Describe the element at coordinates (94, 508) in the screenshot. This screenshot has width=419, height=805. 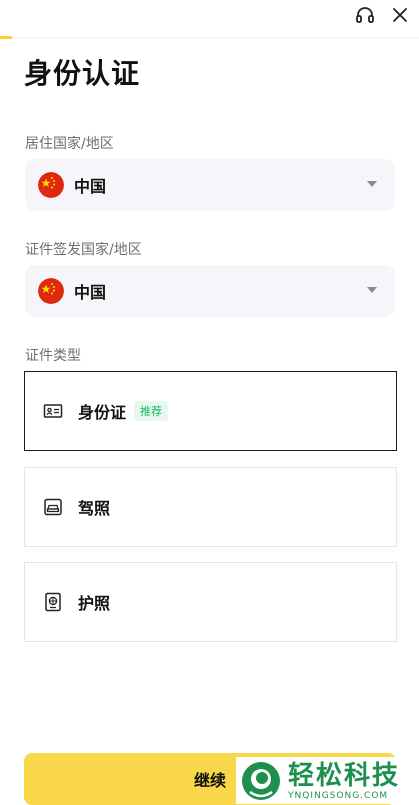
I see `doc-option-label: 驾照` at that location.